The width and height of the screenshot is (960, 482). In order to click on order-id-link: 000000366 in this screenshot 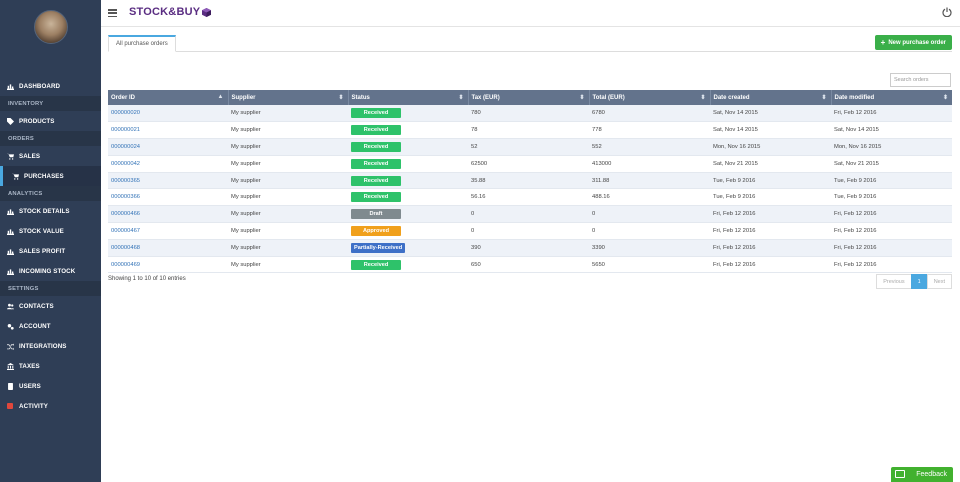, I will do `click(125, 197)`.